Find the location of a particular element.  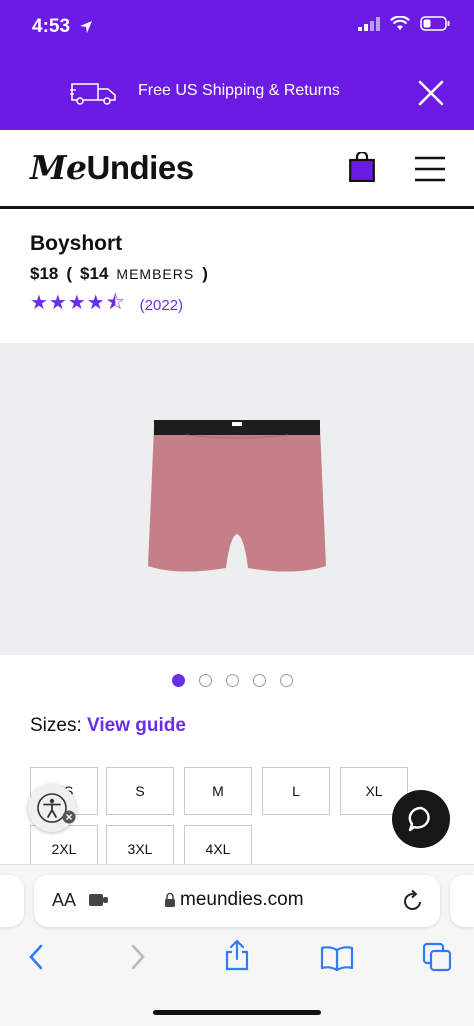

cellular-signal-icon is located at coordinates (369, 23).